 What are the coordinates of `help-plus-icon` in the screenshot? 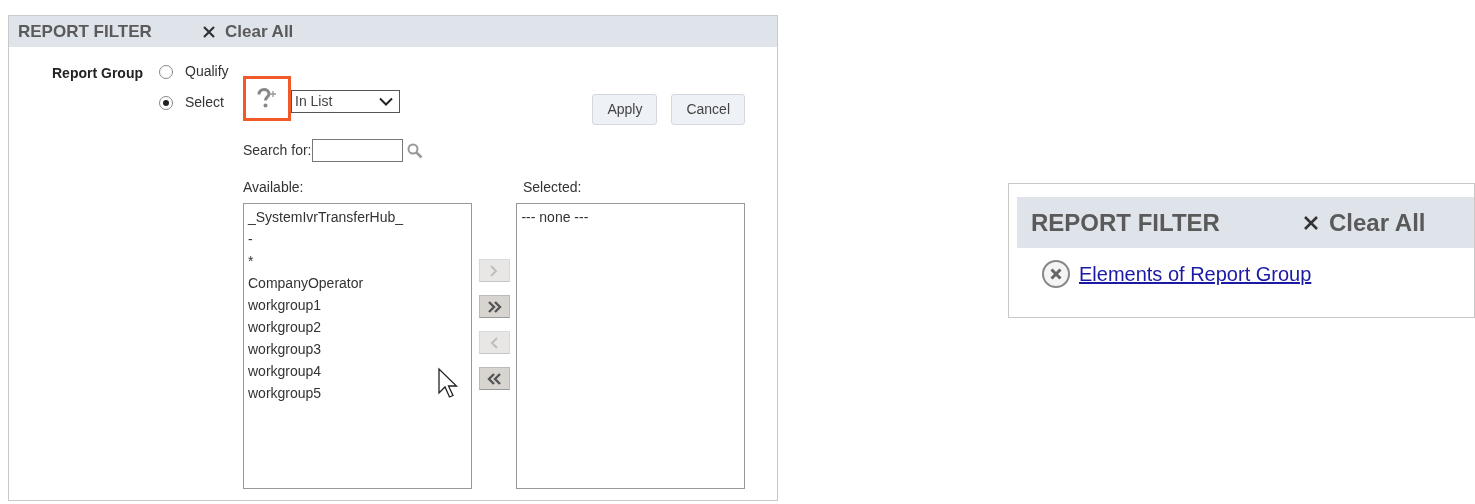 It's located at (267, 98).